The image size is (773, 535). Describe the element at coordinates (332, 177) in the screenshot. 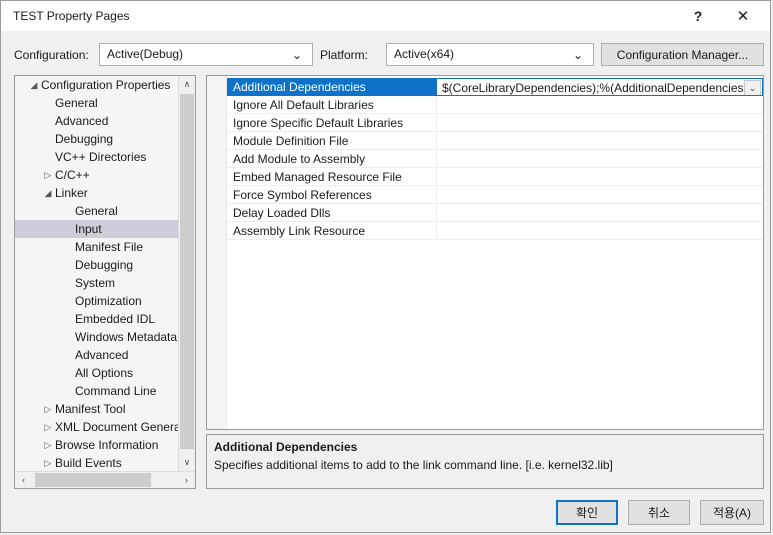

I see `property-name: Embed Managed Resource File` at that location.